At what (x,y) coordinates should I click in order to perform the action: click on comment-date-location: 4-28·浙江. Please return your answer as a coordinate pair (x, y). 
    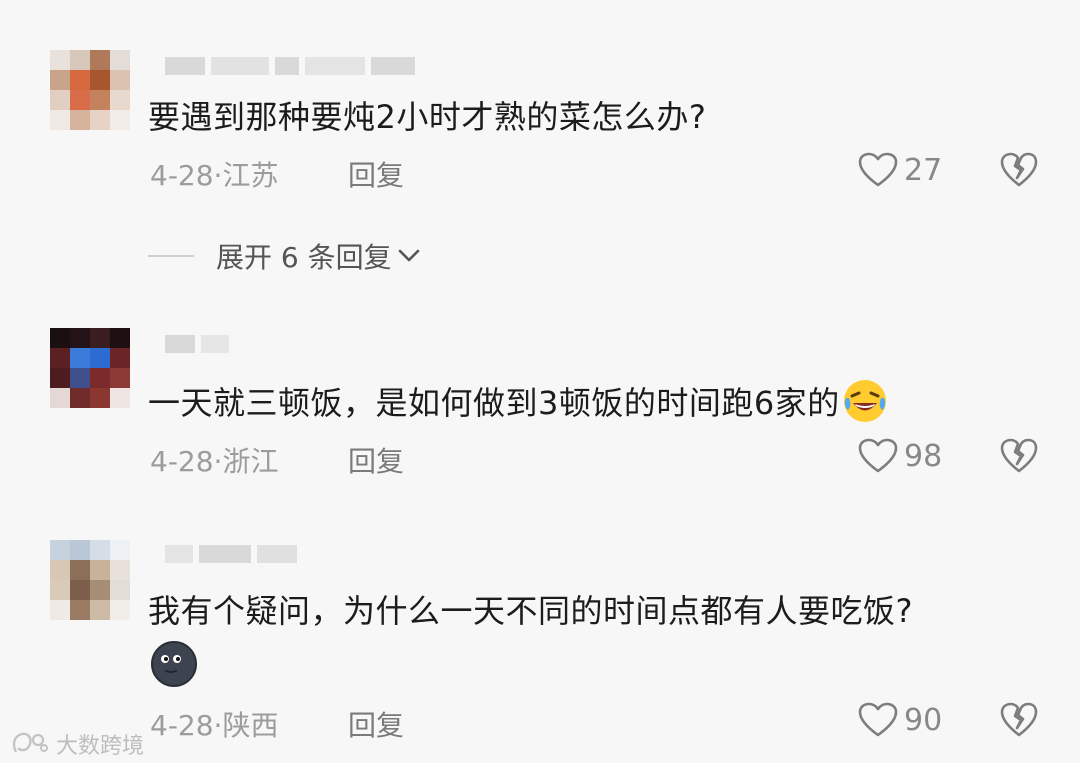
    Looking at the image, I should click on (214, 461).